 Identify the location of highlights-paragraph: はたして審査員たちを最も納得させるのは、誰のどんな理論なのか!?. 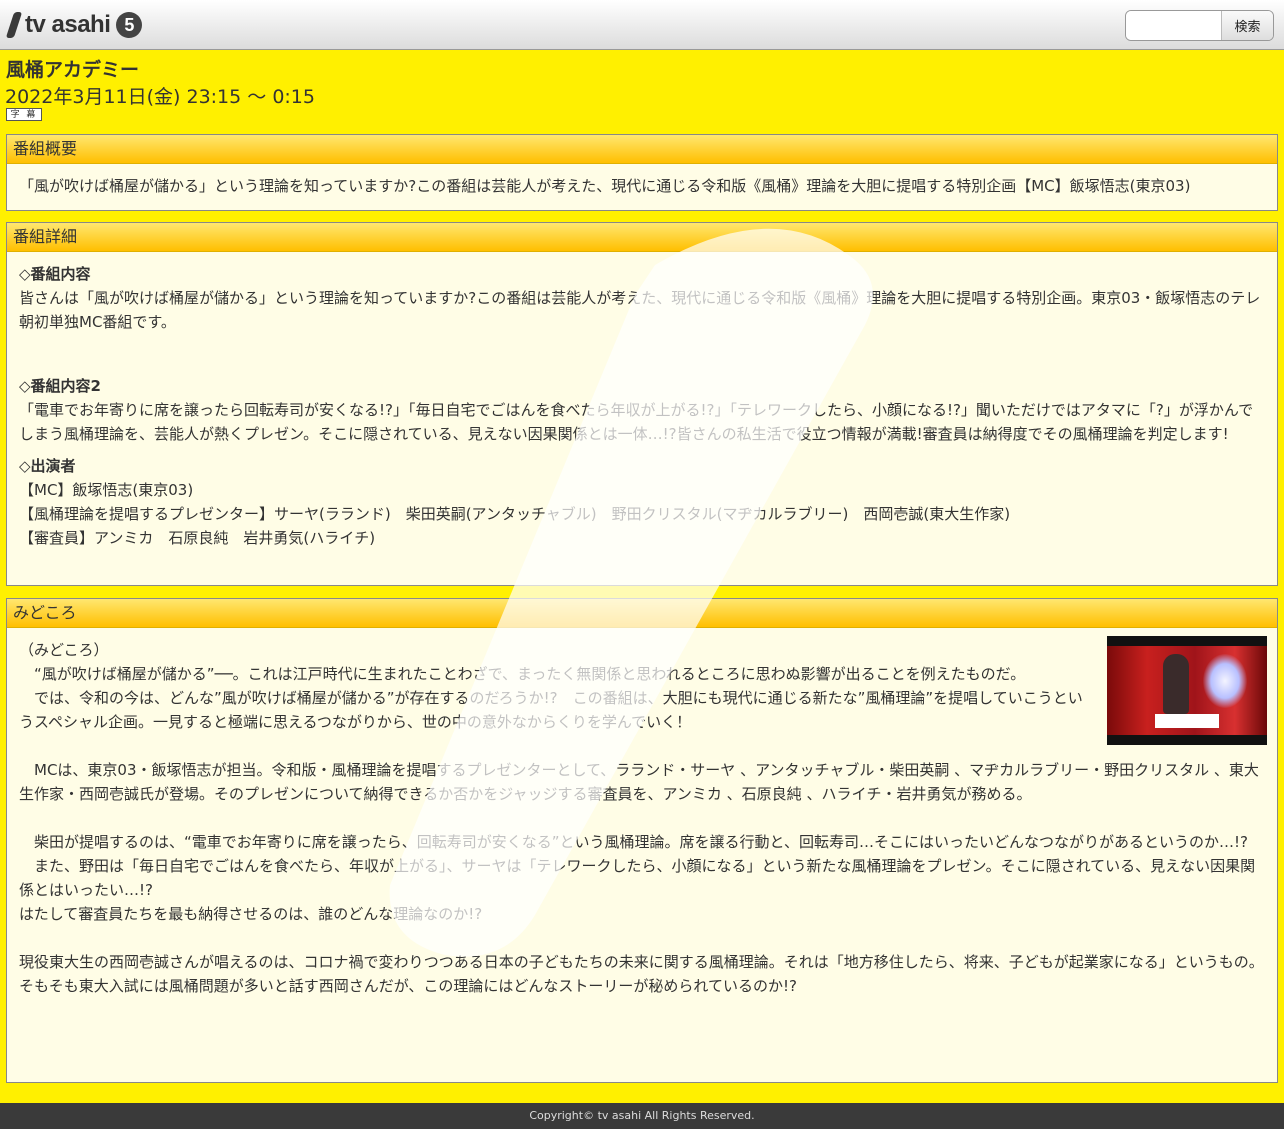
(251, 914).